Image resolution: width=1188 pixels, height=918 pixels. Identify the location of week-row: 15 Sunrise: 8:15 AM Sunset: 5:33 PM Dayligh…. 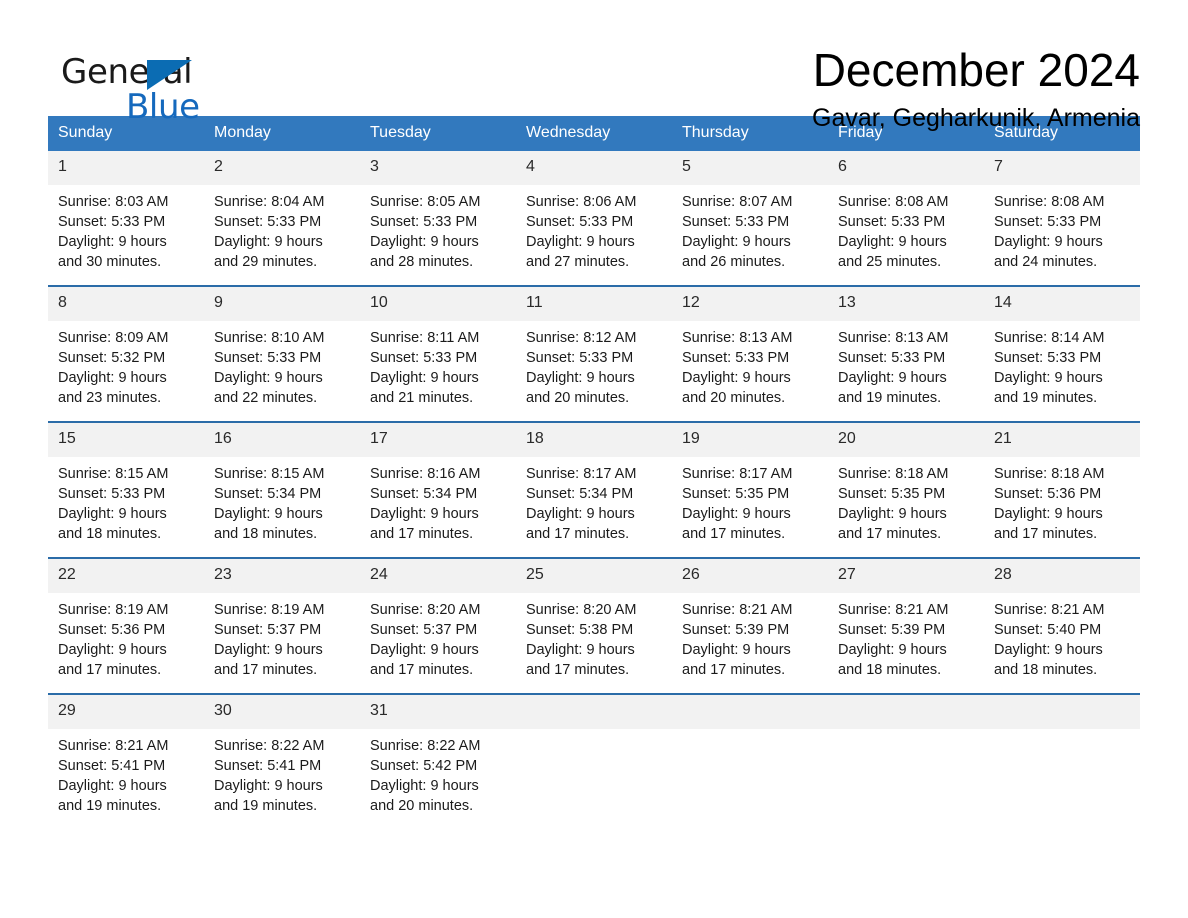
(594, 488).